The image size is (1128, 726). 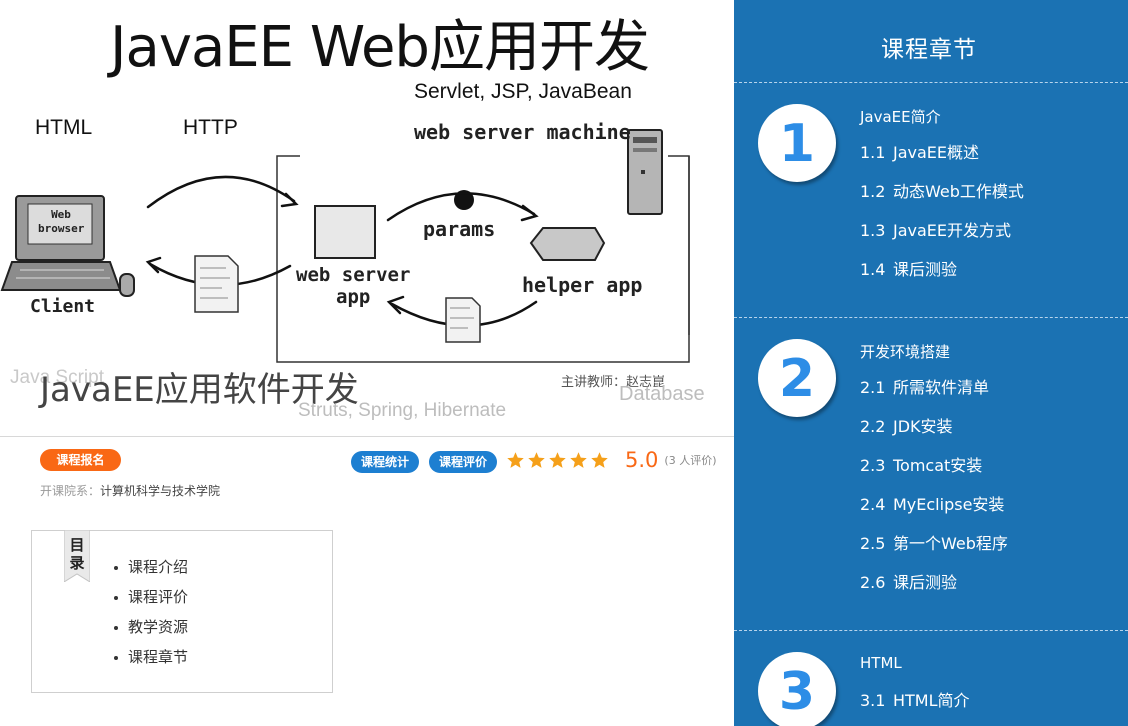 I want to click on toc-tag-label: 目录, so click(x=77, y=554).